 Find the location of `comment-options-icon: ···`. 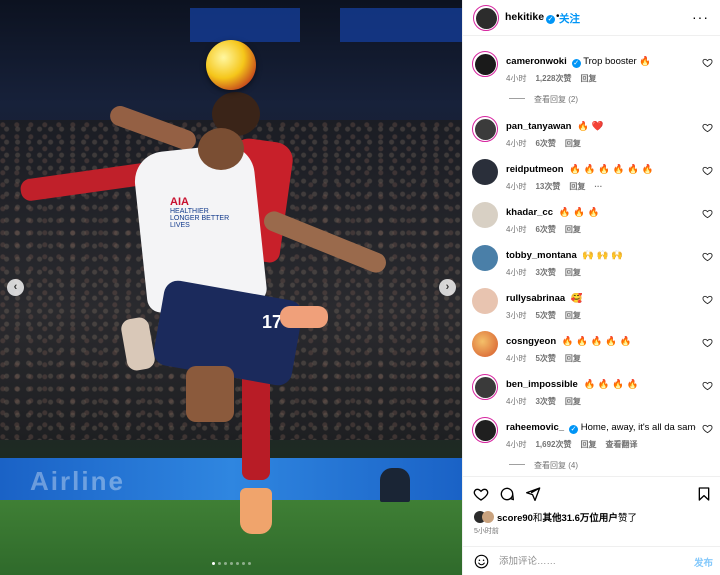

comment-options-icon: ··· is located at coordinates (598, 186).